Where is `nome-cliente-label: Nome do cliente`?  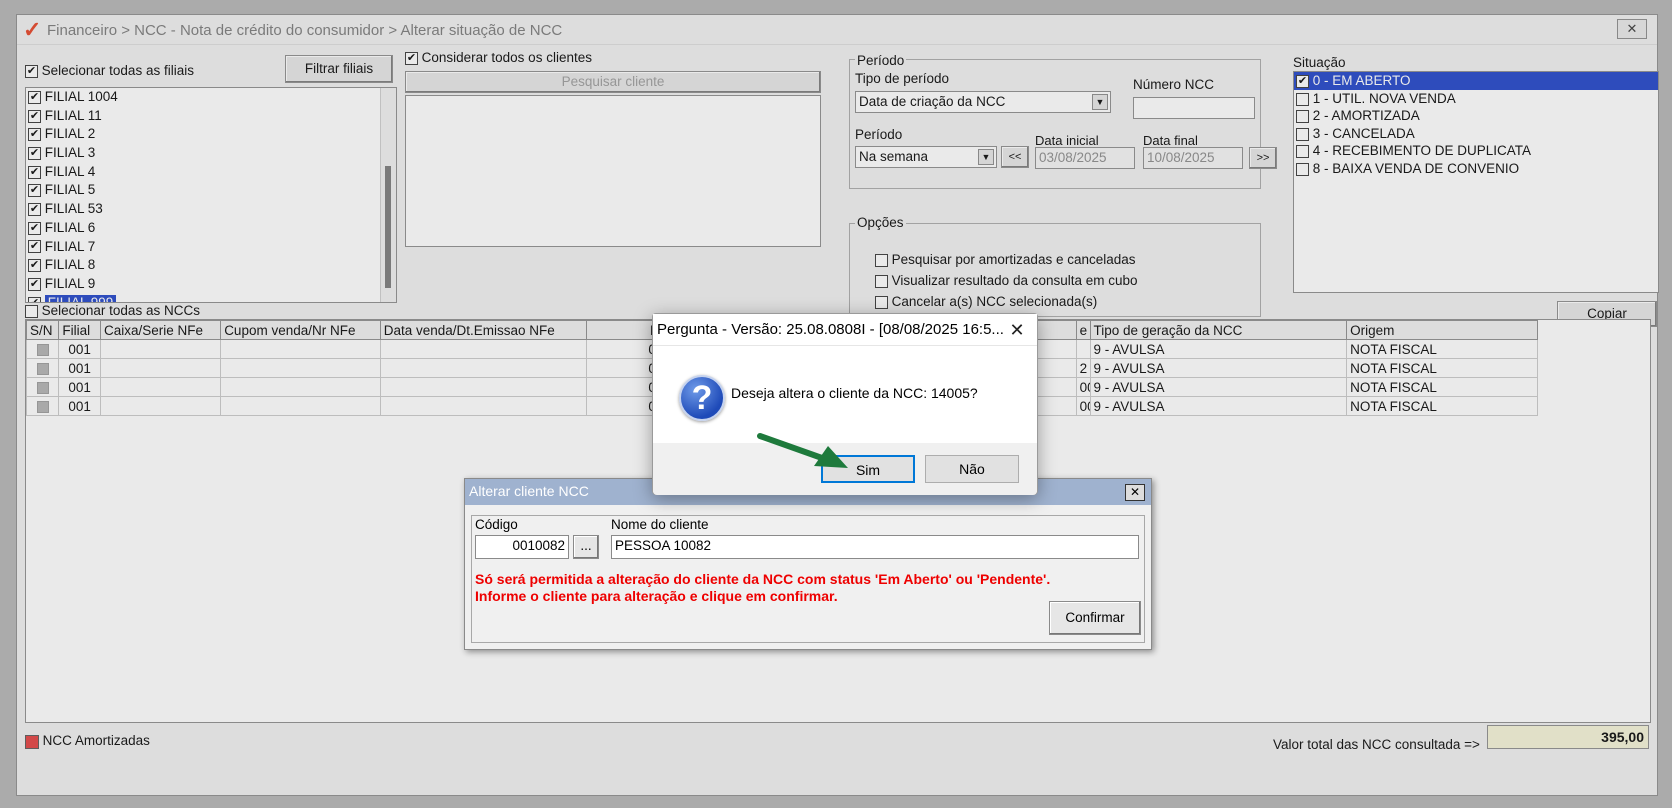 nome-cliente-label: Nome do cliente is located at coordinates (660, 524).